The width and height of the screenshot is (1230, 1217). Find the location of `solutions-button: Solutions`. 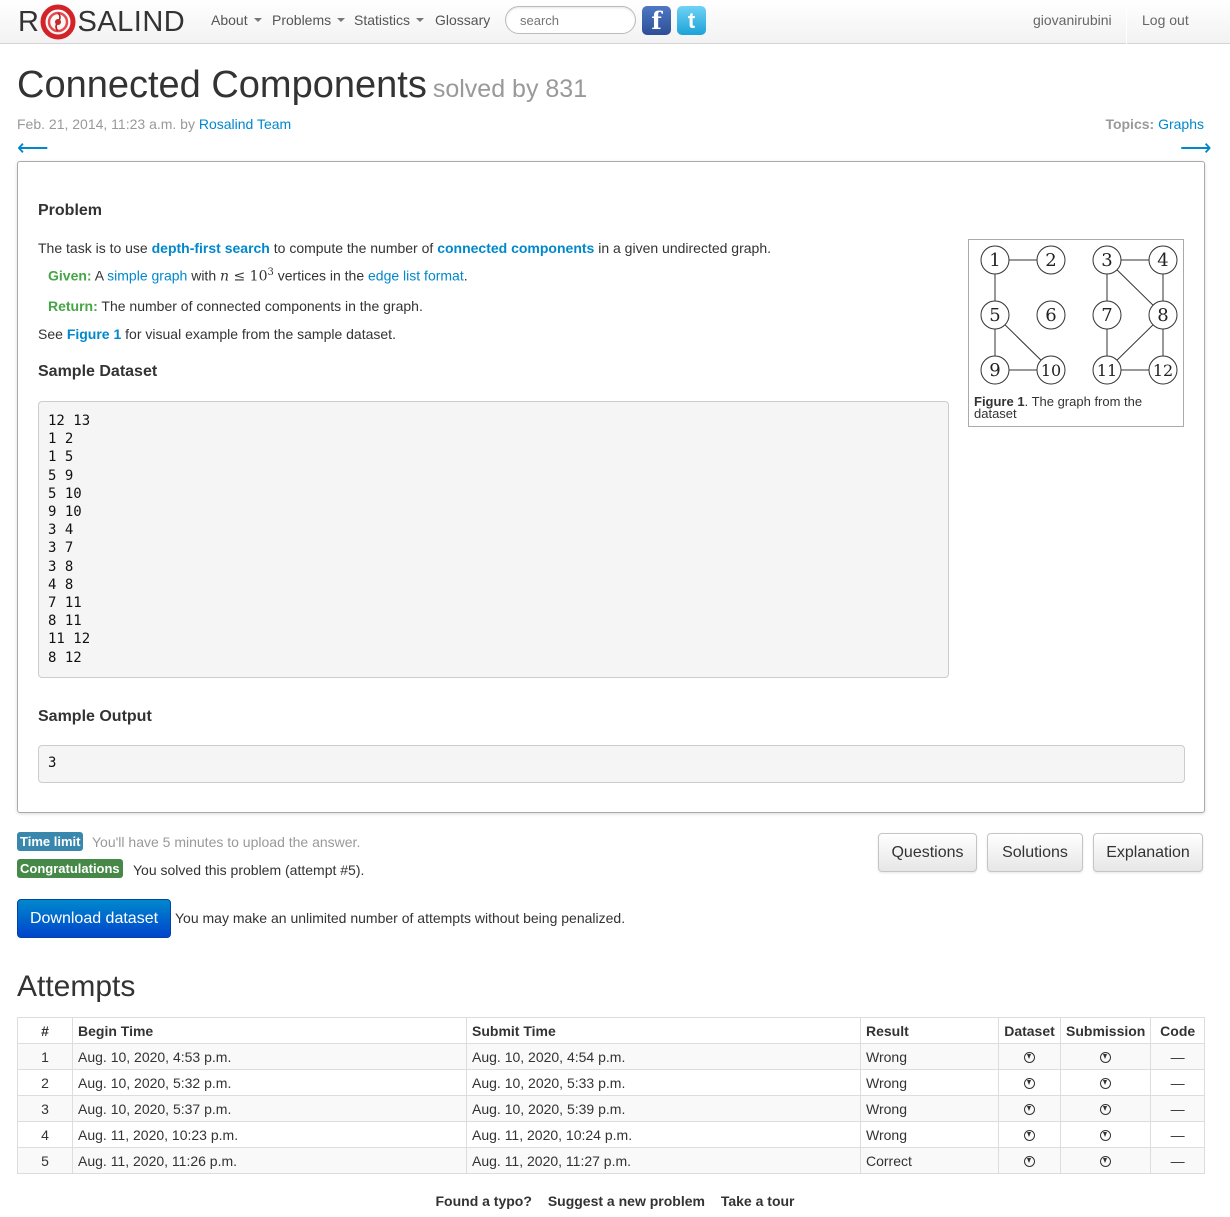

solutions-button: Solutions is located at coordinates (1035, 852).